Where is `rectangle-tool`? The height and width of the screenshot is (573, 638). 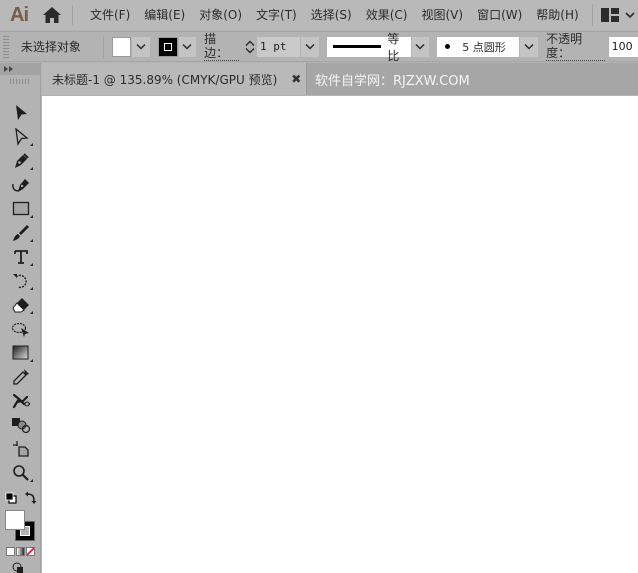 rectangle-tool is located at coordinates (20, 209).